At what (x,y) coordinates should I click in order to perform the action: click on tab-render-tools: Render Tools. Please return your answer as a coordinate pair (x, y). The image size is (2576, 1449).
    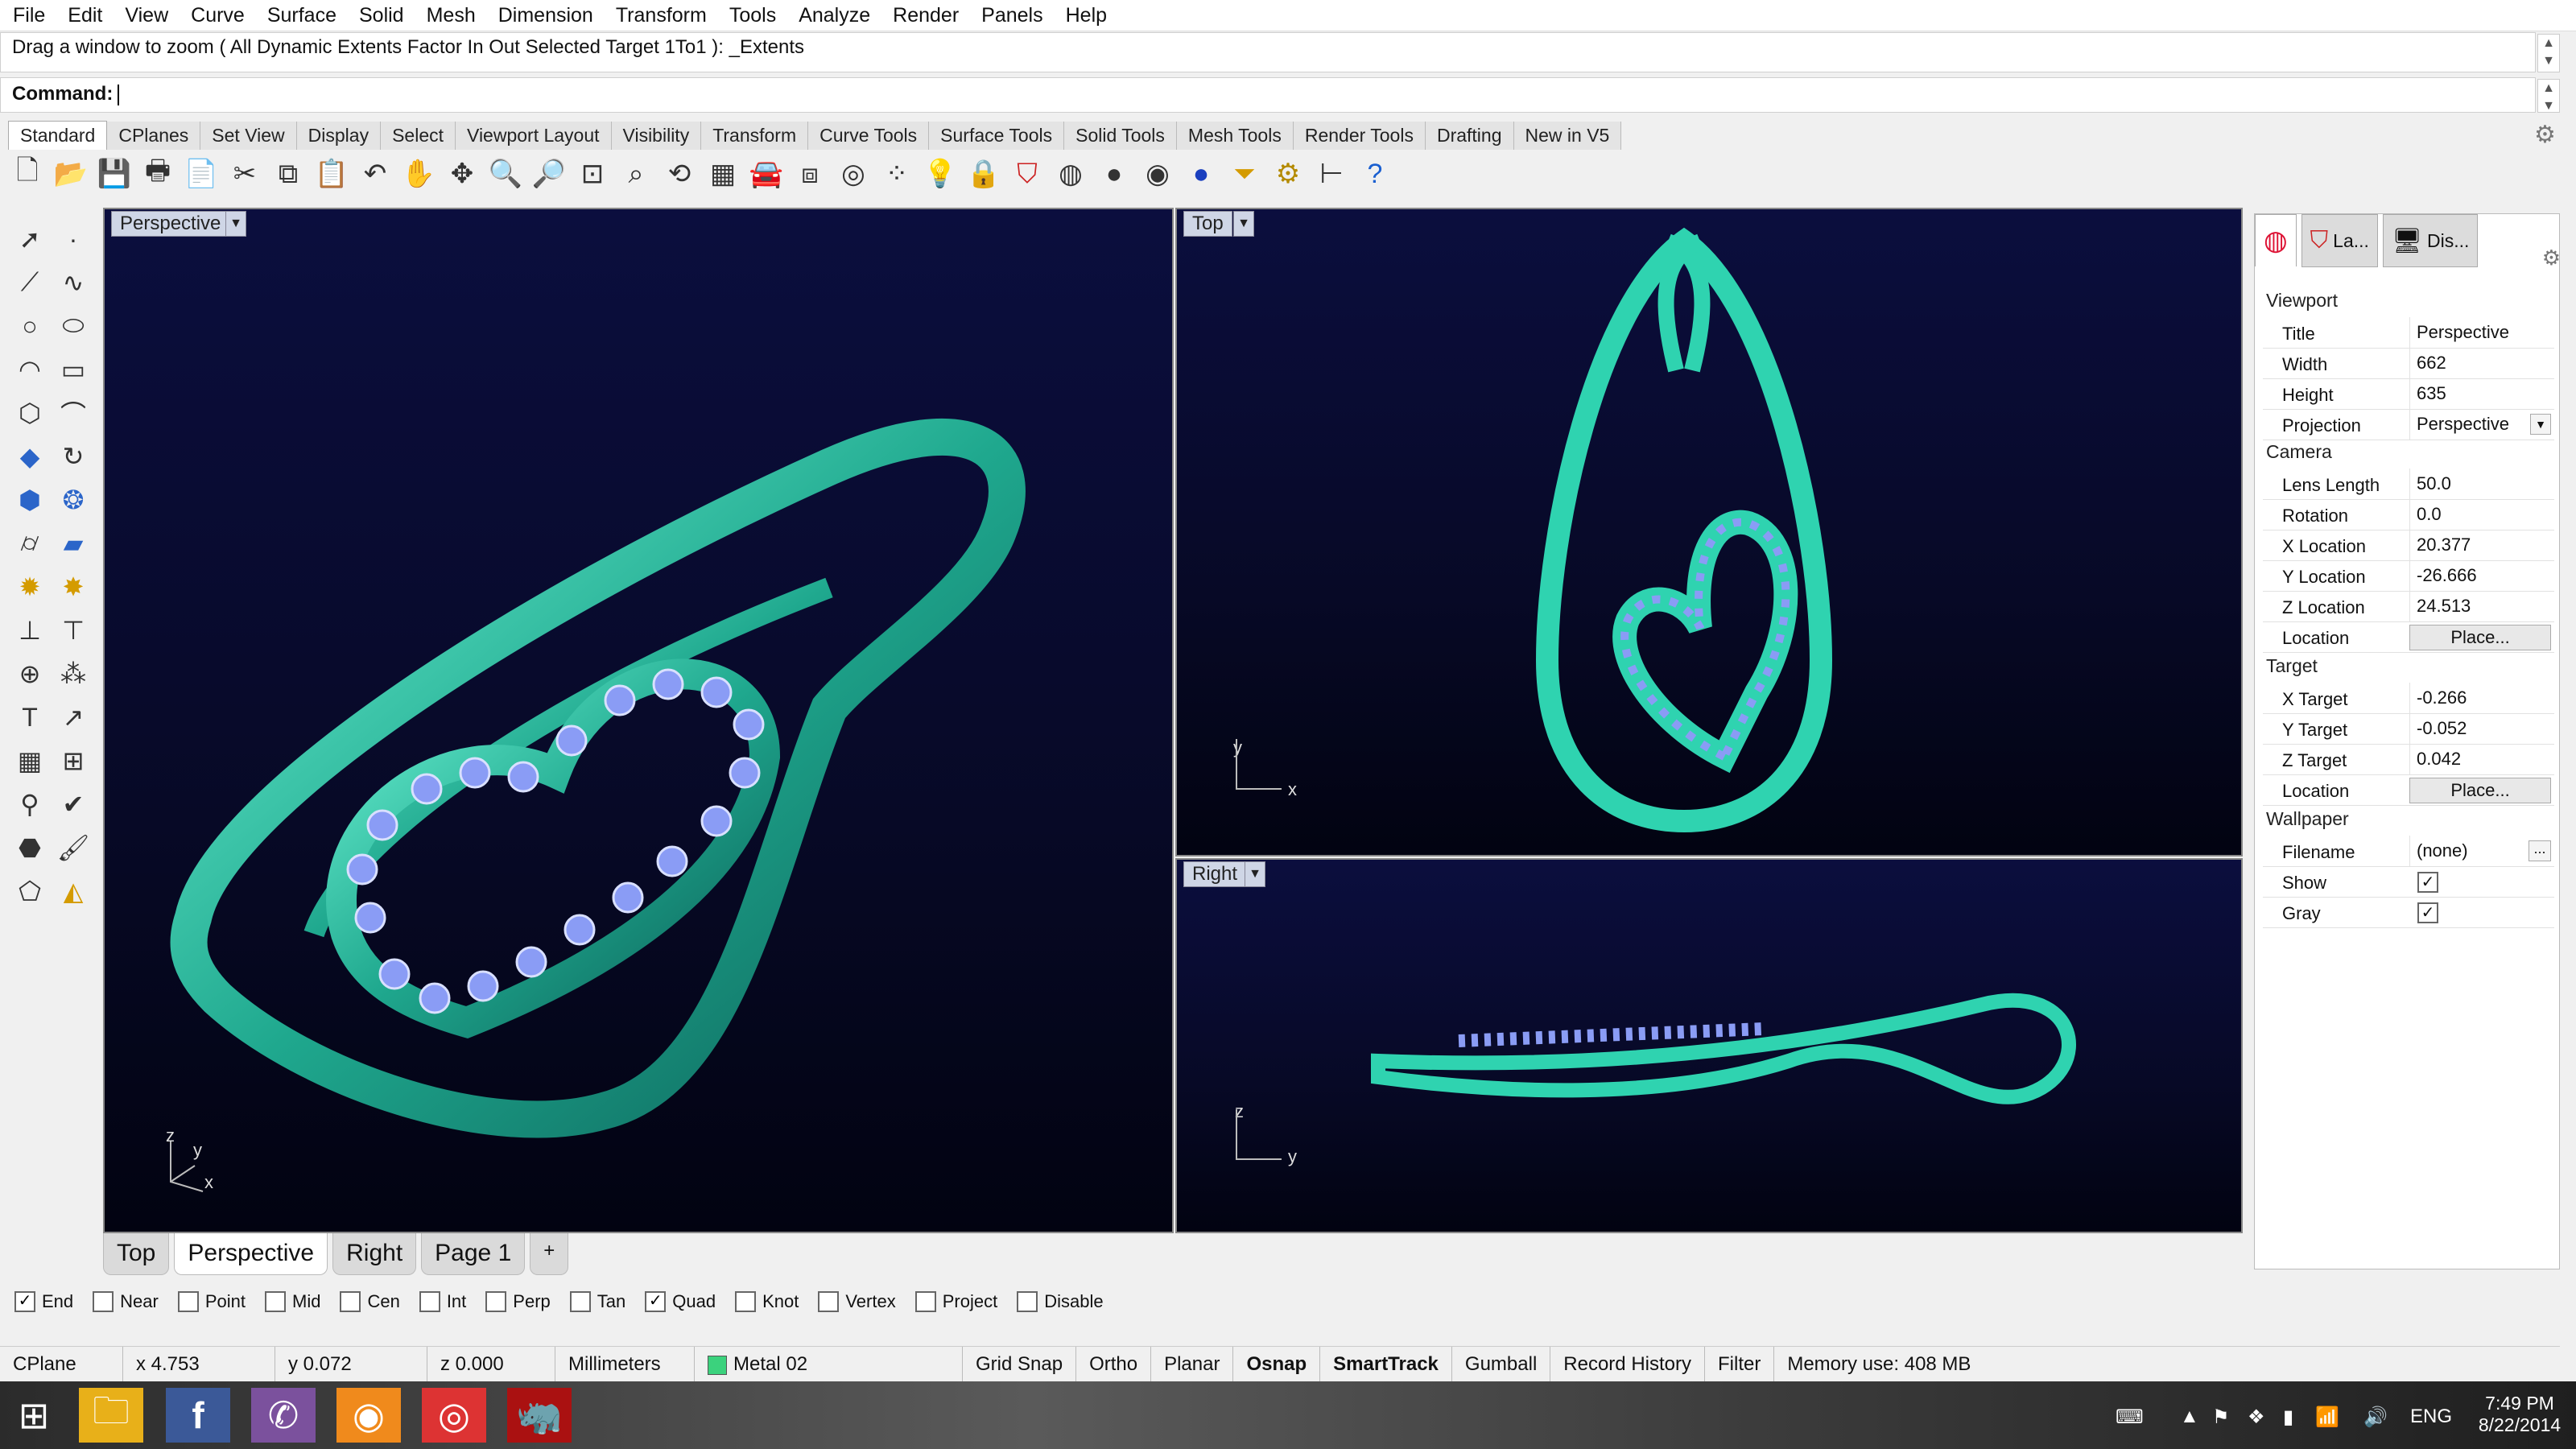
    Looking at the image, I should click on (1359, 136).